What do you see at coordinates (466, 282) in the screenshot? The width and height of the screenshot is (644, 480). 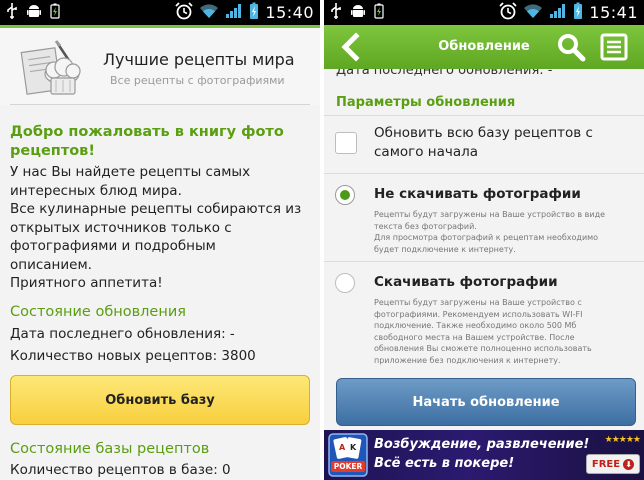 I see `with-photos-label: Скачивать фотографии` at bounding box center [466, 282].